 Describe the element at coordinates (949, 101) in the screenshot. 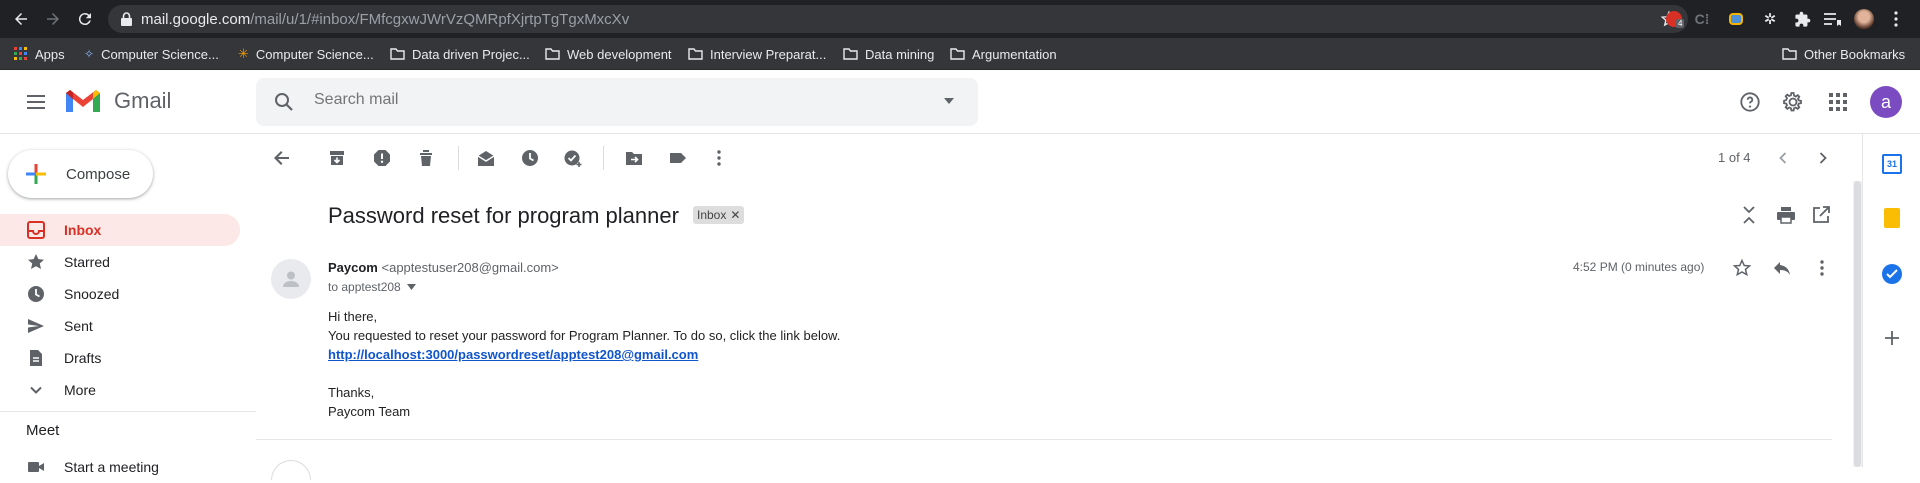

I see `search-options-caret-icon` at that location.